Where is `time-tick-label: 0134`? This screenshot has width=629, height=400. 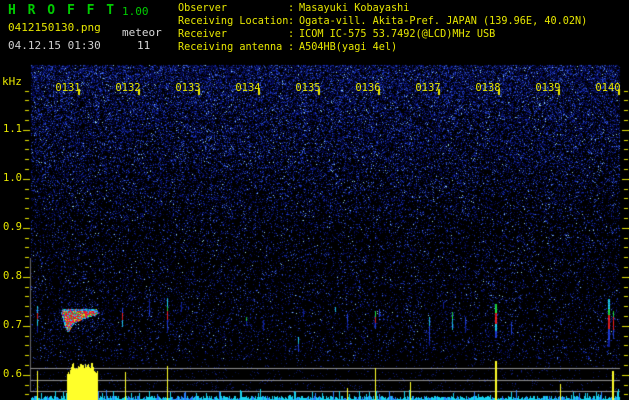 time-tick-label: 0134 is located at coordinates (248, 88).